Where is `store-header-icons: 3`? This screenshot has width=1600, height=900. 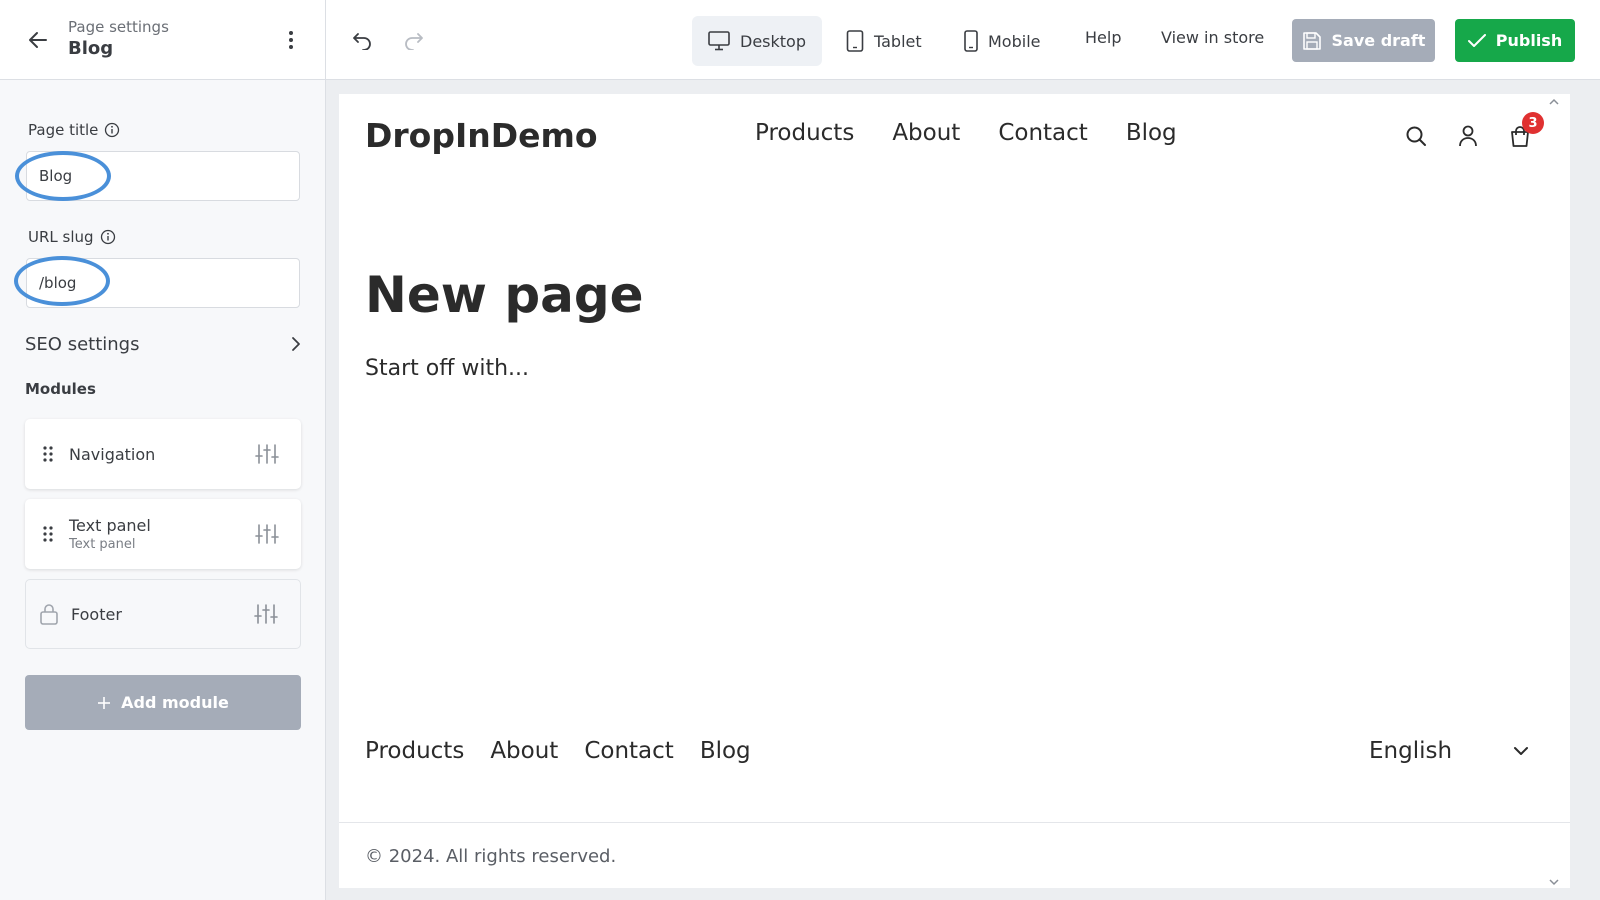 store-header-icons: 3 is located at coordinates (1473, 131).